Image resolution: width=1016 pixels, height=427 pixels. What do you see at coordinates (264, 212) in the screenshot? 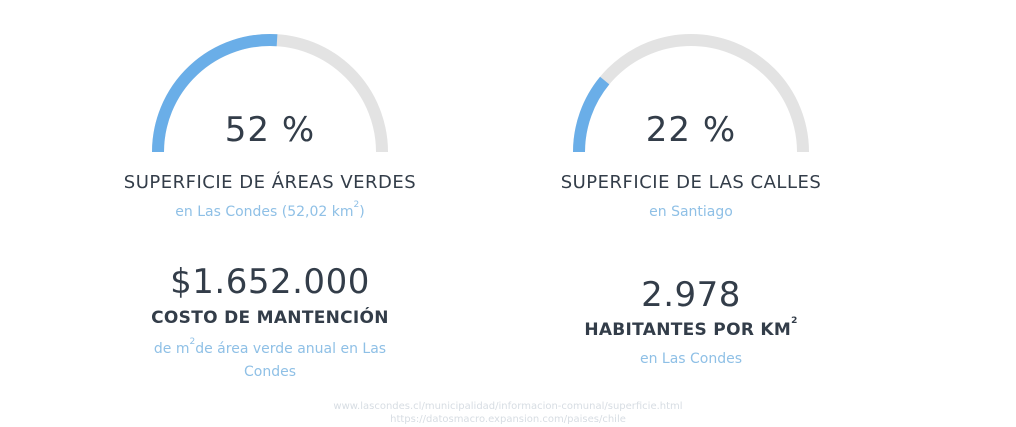
I see `green-area-subtitle-text: en Las Condes (52,02 km` at bounding box center [264, 212].